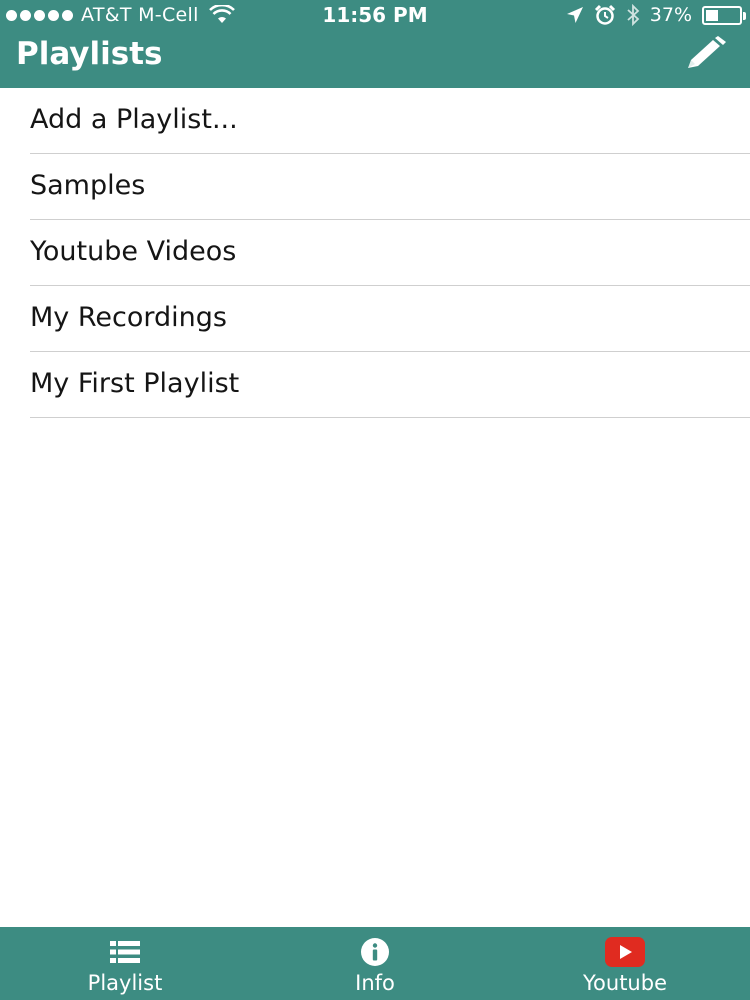  What do you see at coordinates (89, 54) in the screenshot?
I see `page-title: Playlists` at bounding box center [89, 54].